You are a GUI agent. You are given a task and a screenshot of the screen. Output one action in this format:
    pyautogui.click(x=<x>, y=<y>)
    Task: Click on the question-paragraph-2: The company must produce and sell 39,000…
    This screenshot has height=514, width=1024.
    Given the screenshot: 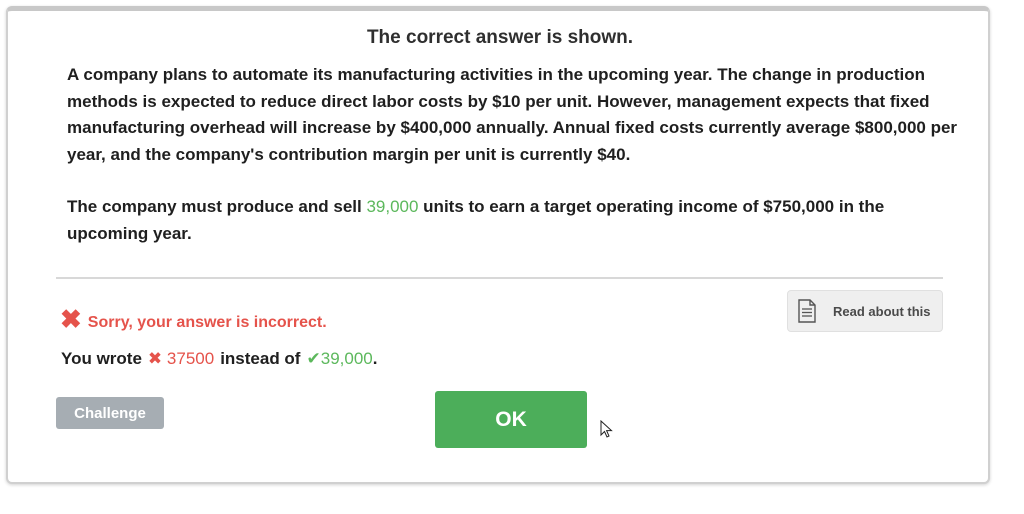 What is the action you would take?
    pyautogui.click(x=517, y=220)
    